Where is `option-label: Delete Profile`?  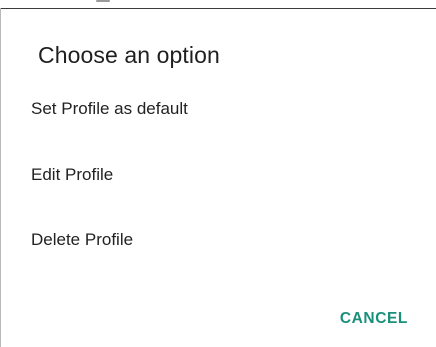
option-label: Delete Profile is located at coordinates (82, 239).